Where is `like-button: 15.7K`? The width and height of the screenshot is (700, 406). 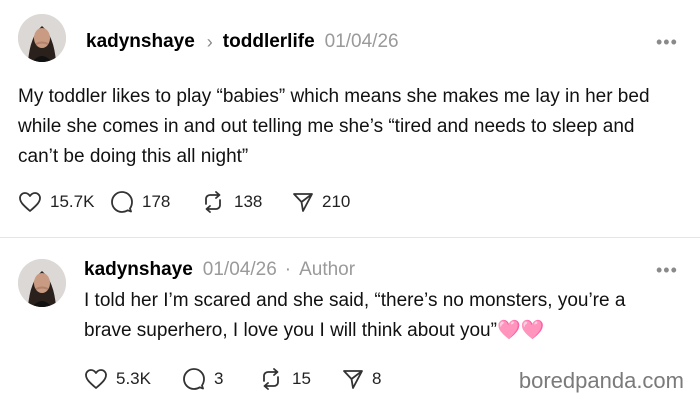 like-button: 15.7K is located at coordinates (64, 202).